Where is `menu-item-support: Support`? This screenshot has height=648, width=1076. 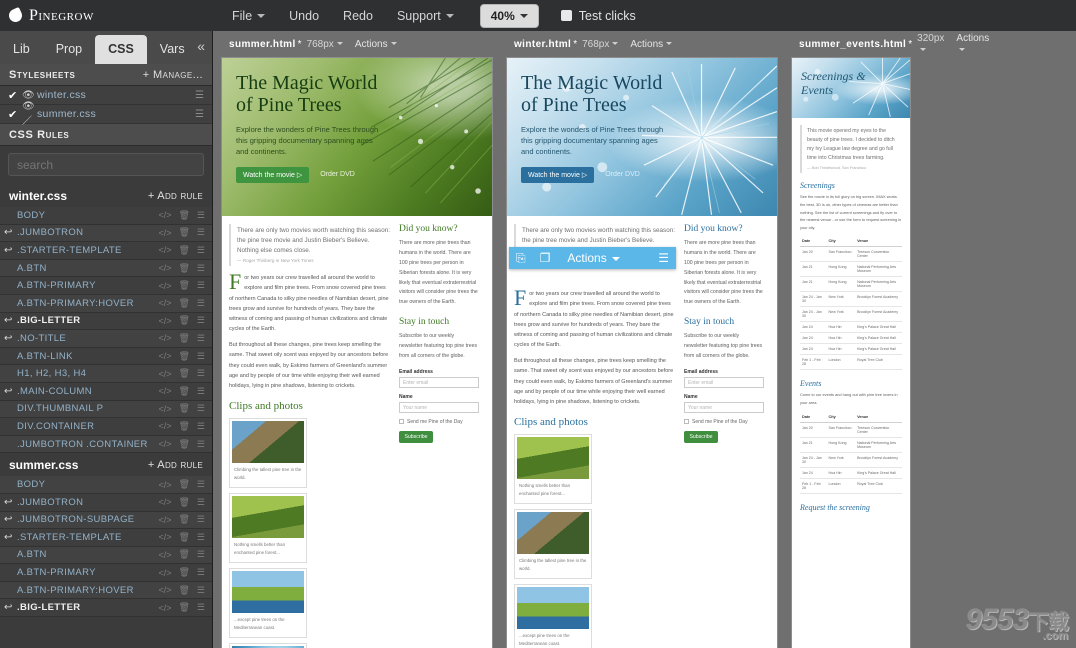
menu-item-support: Support is located at coordinates (425, 16).